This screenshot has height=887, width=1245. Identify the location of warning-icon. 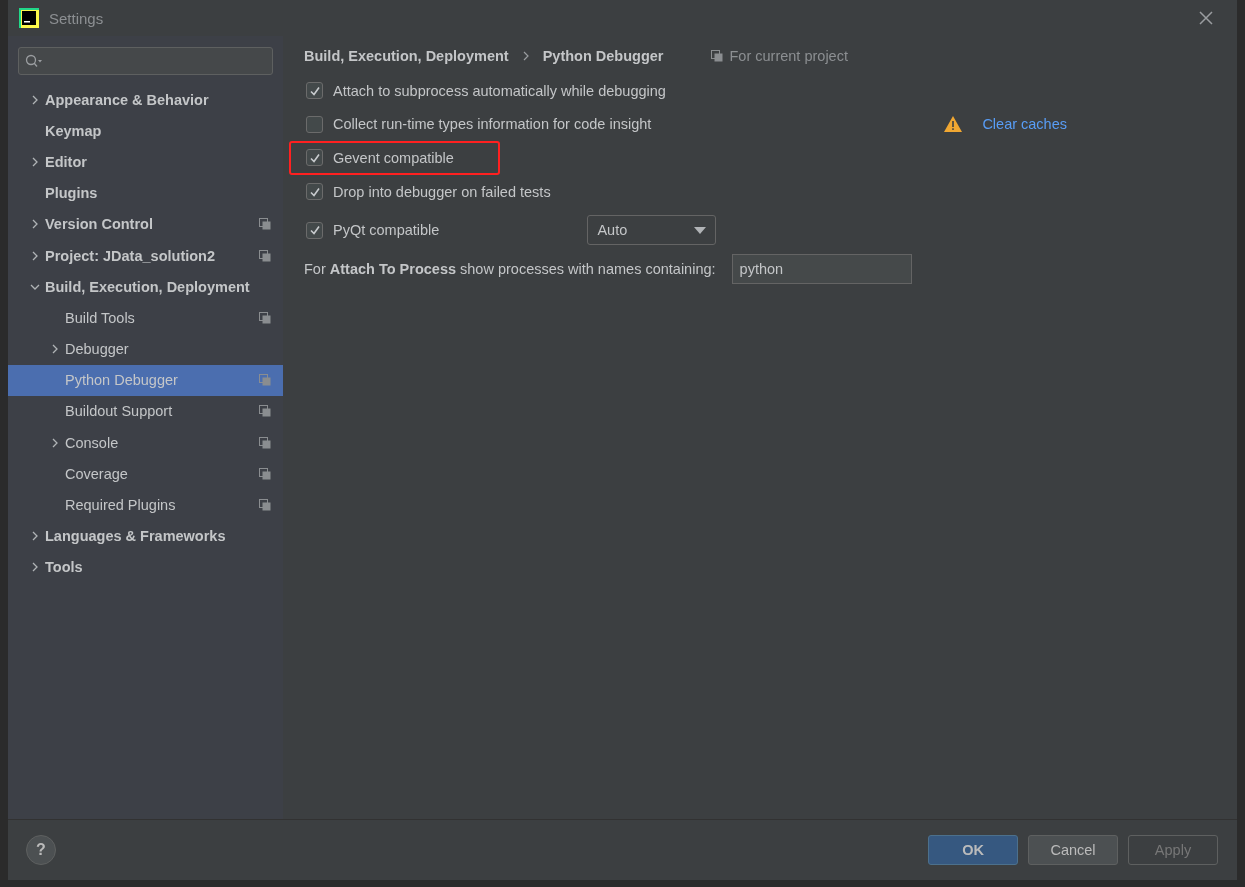
(953, 124).